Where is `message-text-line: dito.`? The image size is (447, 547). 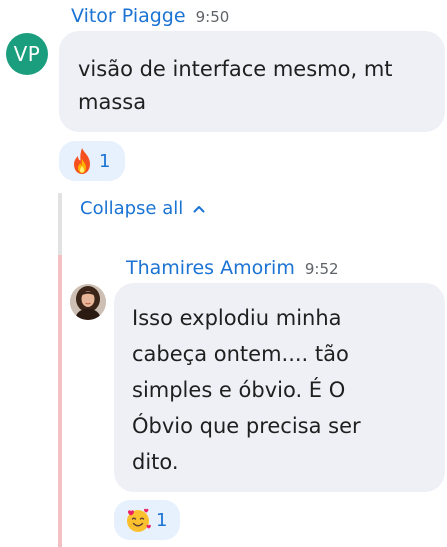 message-text-line: dito. is located at coordinates (155, 462).